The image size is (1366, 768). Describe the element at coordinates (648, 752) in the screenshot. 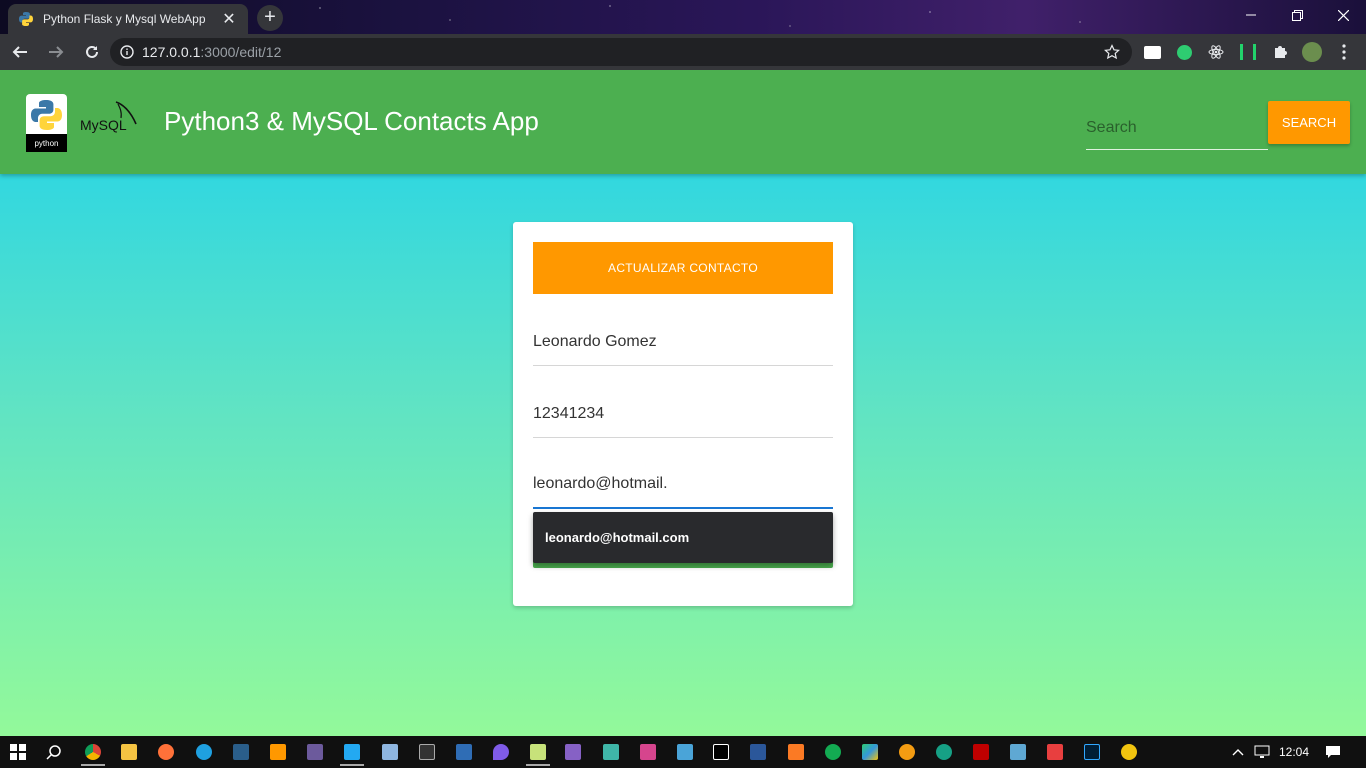

I see `app-pink-icon` at that location.